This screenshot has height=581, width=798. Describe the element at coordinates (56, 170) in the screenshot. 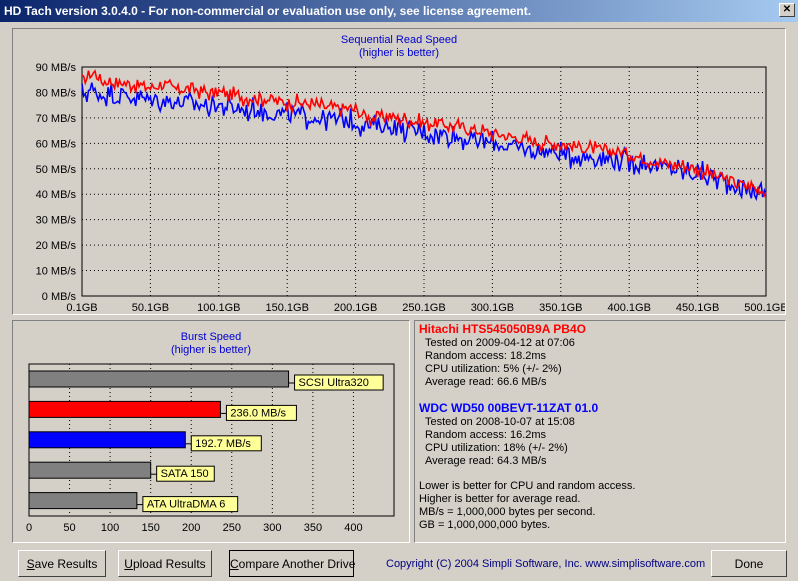

I see `seq-y-tick-label: 50 MB/s` at that location.